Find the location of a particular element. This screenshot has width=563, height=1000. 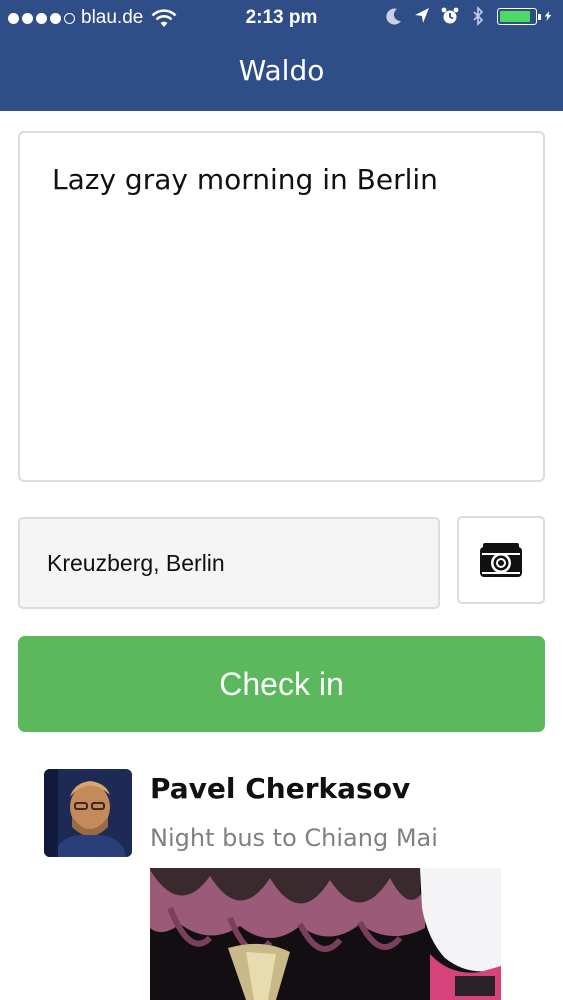

avatar-photo is located at coordinates (88, 813).